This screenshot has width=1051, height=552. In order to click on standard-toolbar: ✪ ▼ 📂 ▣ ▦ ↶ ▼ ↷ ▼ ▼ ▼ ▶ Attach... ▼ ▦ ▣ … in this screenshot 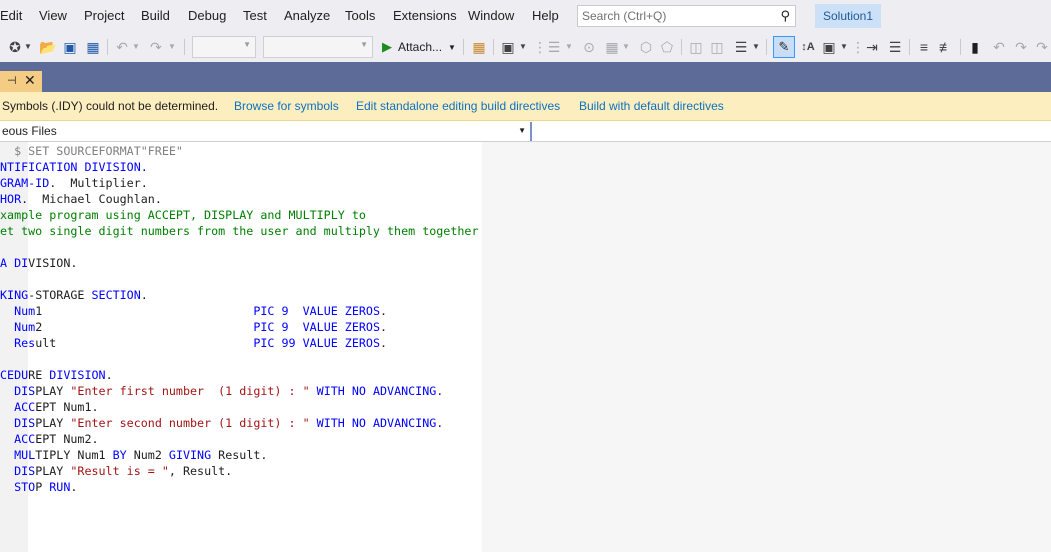, I will do `click(525, 47)`.